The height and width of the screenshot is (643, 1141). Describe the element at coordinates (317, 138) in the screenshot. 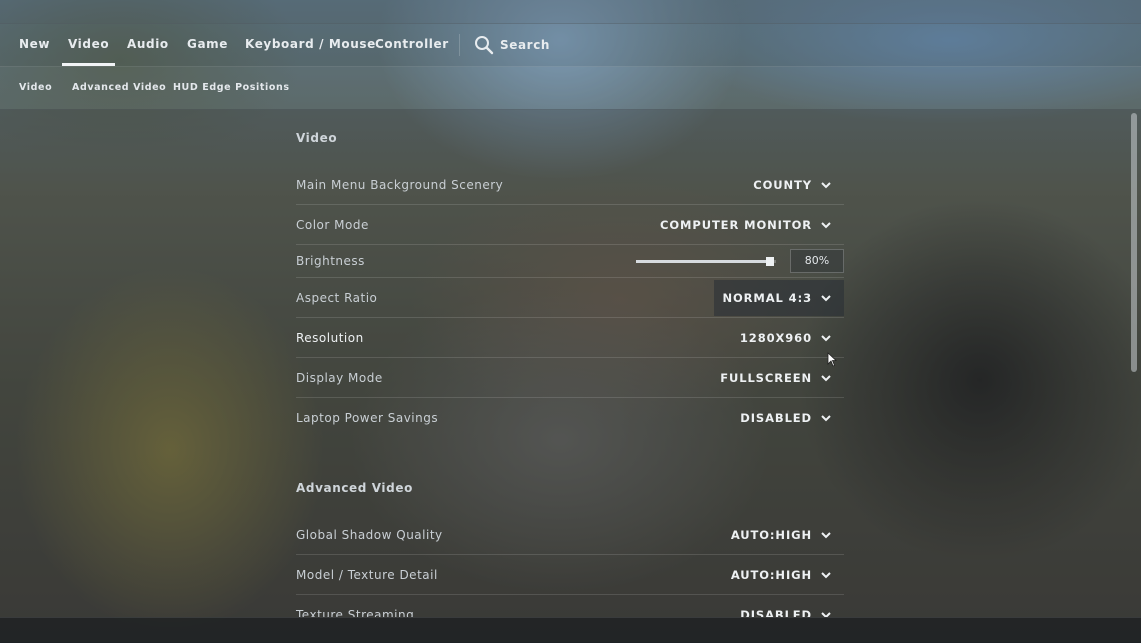

I see `section-title-video: Video` at that location.